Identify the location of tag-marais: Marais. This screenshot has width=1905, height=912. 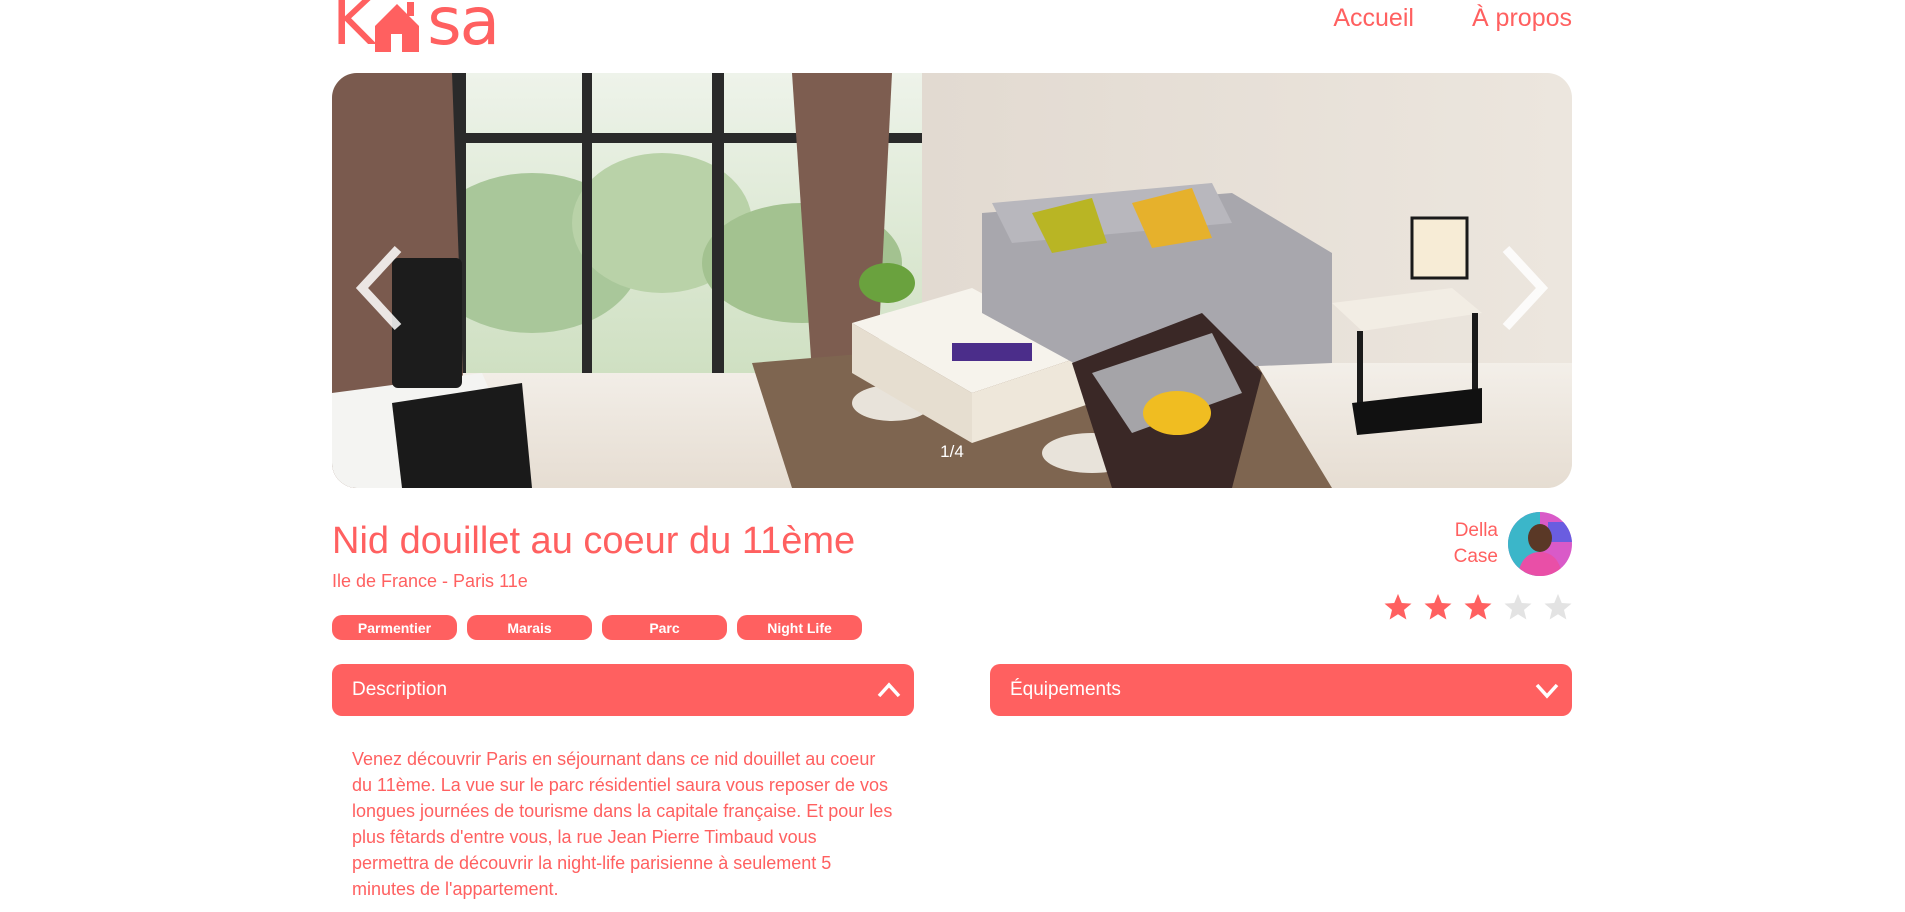
(529, 627).